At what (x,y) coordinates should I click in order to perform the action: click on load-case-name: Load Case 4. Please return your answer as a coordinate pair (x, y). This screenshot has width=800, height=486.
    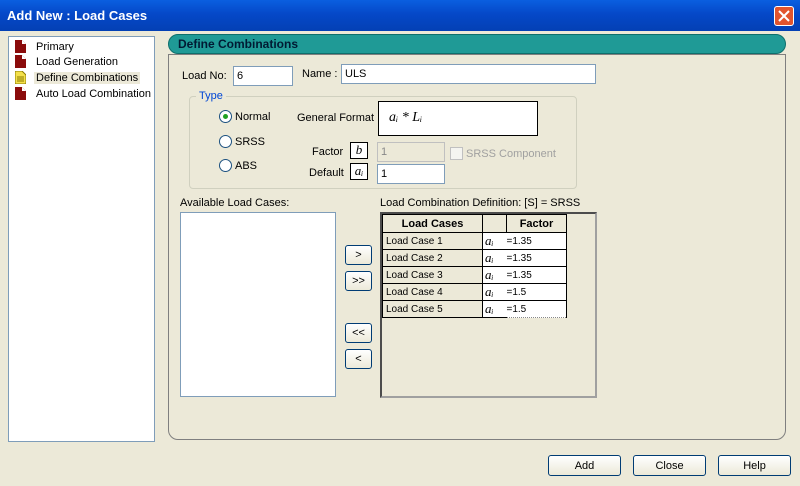
    Looking at the image, I should click on (432, 292).